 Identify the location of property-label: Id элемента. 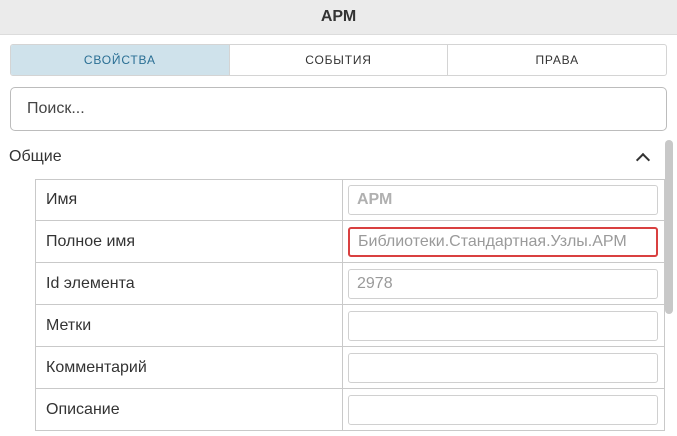
(188, 284).